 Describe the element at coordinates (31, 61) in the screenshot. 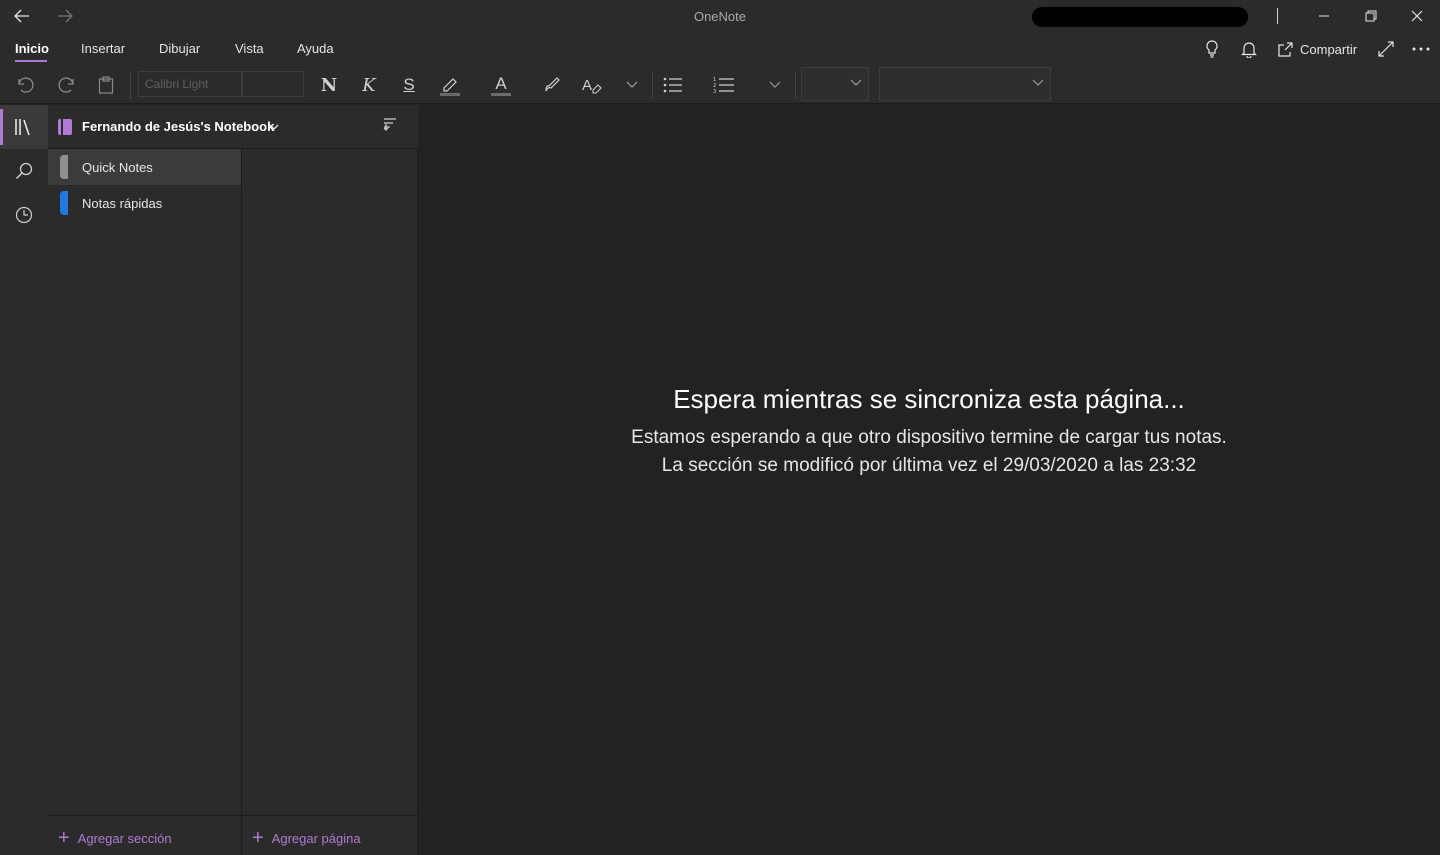

I see `active-tab-indicator` at that location.